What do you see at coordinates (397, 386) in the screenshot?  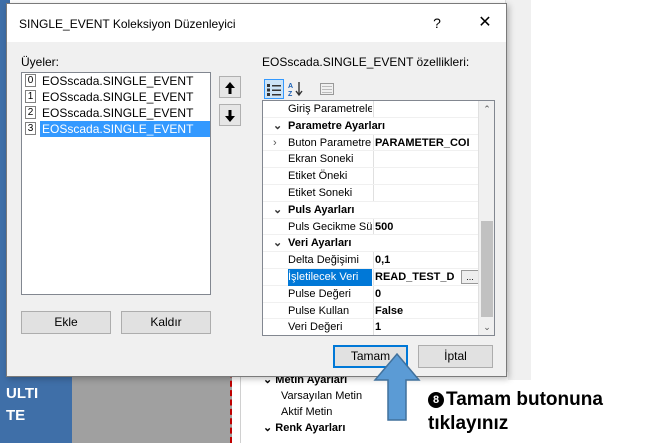 I see `annotation-arrow-icon` at bounding box center [397, 386].